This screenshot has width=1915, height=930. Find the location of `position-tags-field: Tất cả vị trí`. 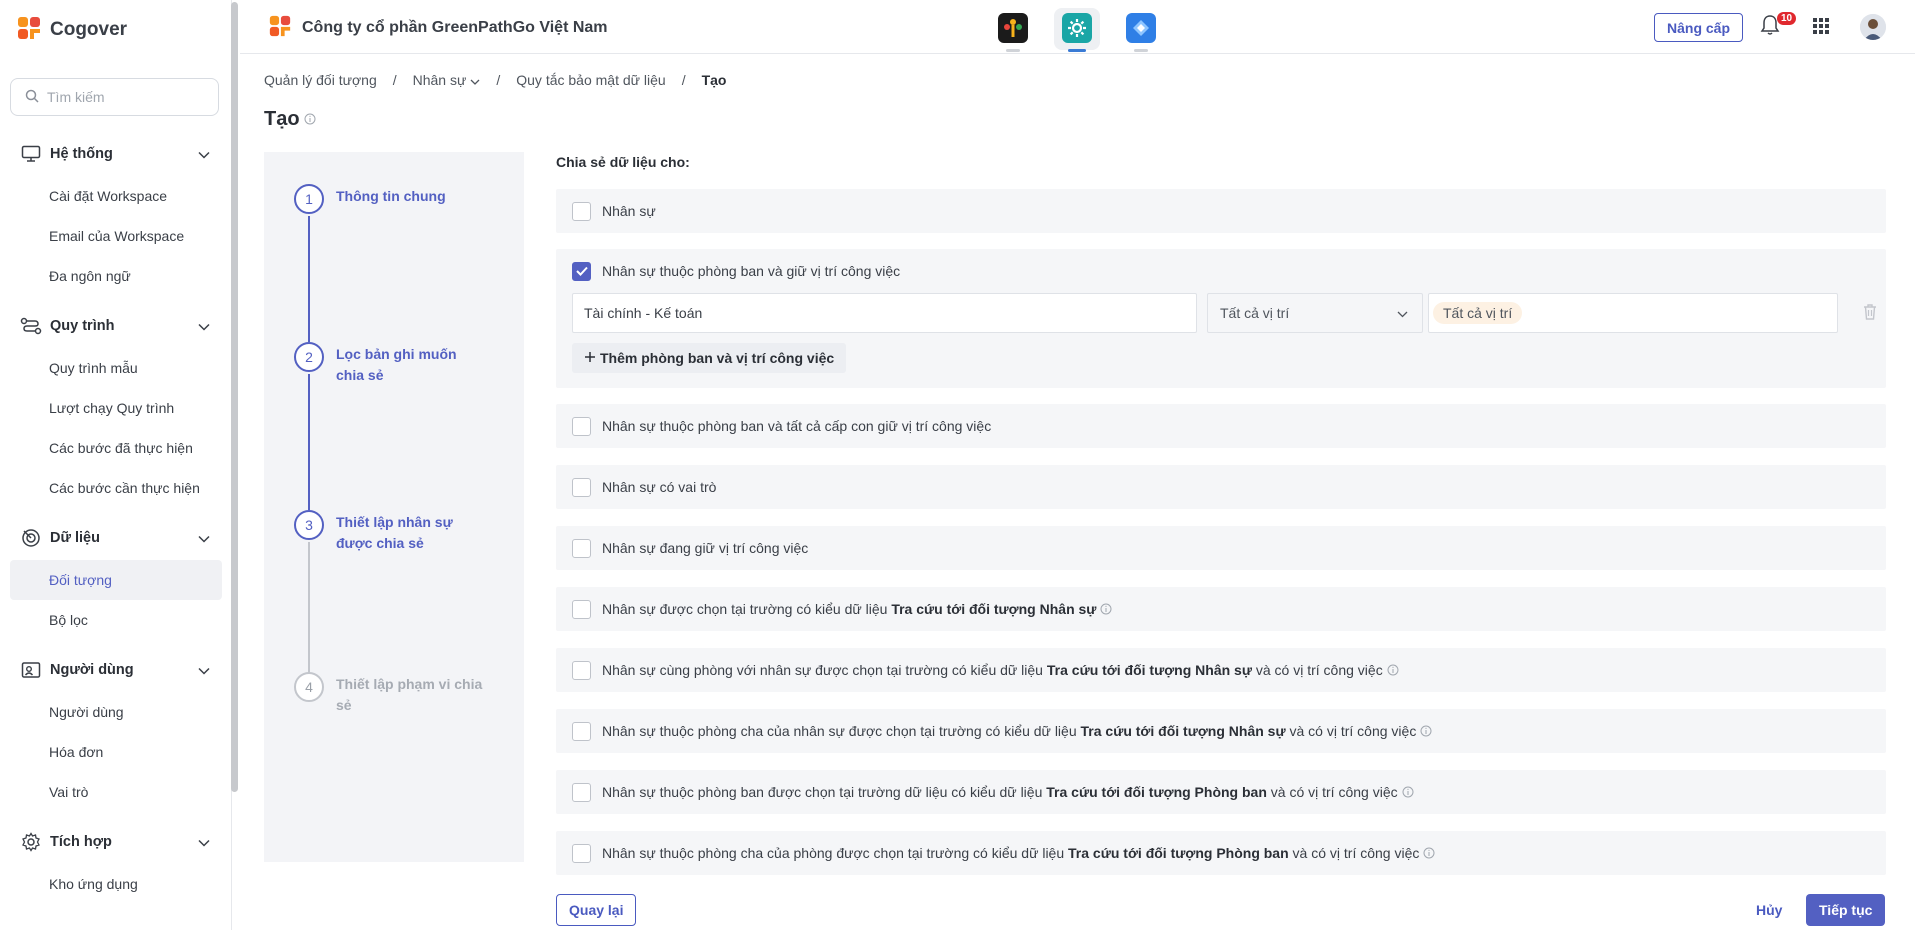

position-tags-field: Tất cả vị trí is located at coordinates (1633, 313).